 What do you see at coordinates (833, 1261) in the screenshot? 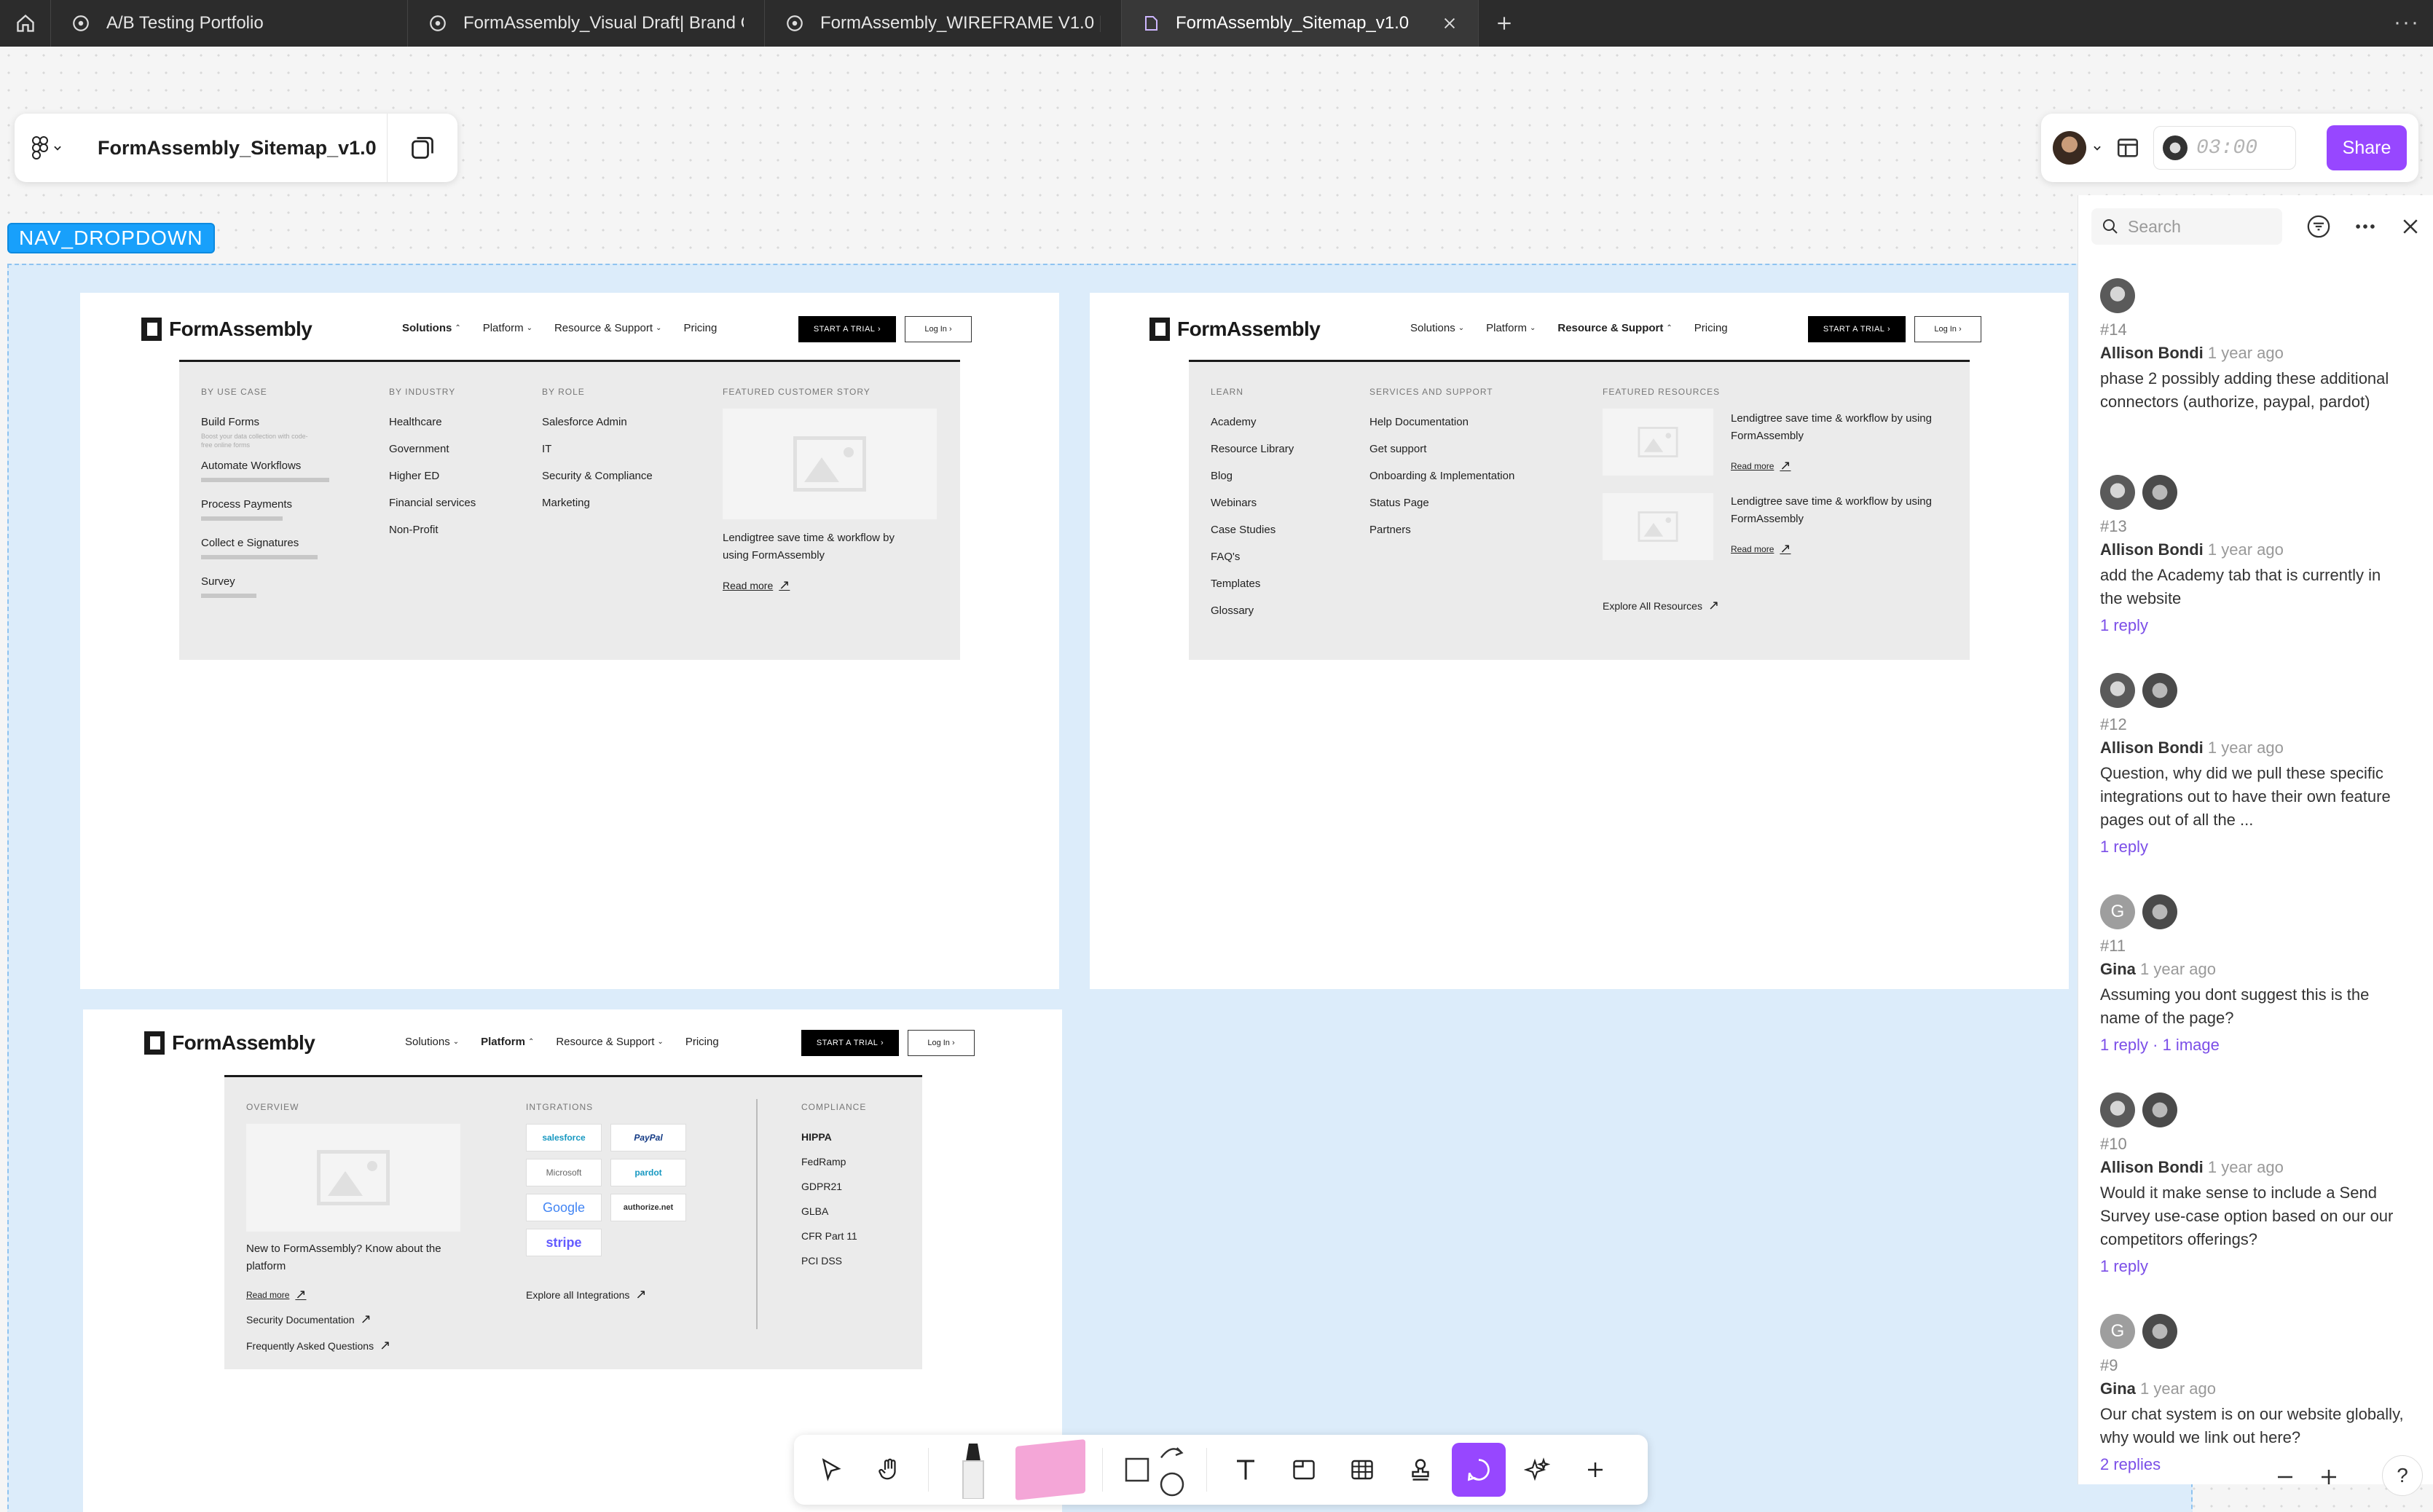
I see `menu-item: PCI DSS` at bounding box center [833, 1261].